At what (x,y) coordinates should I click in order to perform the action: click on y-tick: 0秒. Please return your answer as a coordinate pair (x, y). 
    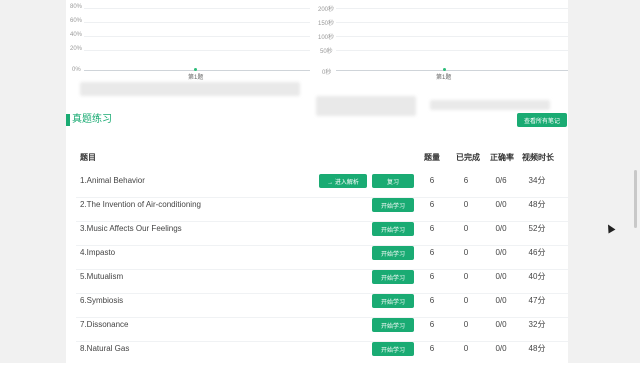
    Looking at the image, I should click on (327, 73).